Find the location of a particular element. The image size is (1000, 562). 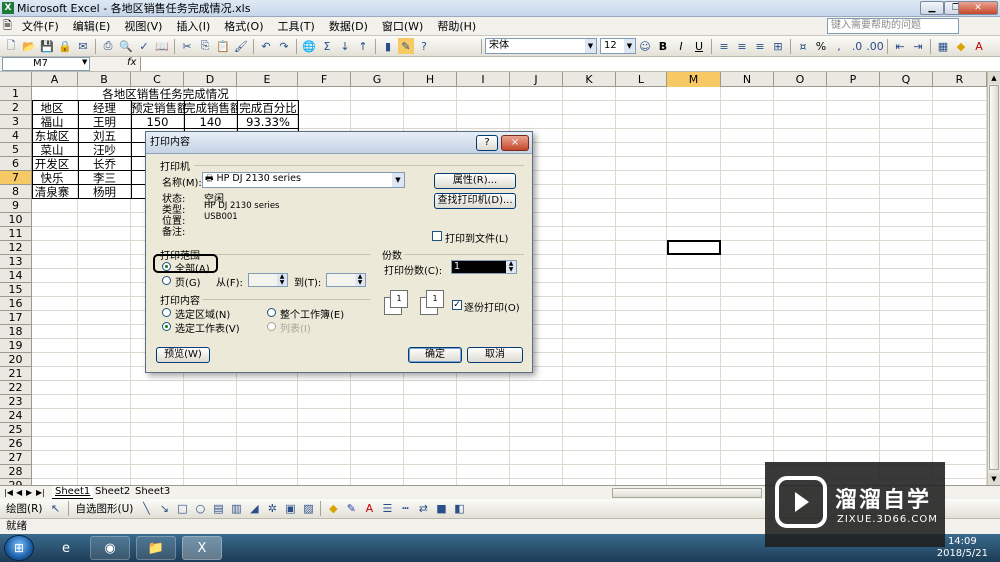

row-header-3: 3 is located at coordinates (16, 122).